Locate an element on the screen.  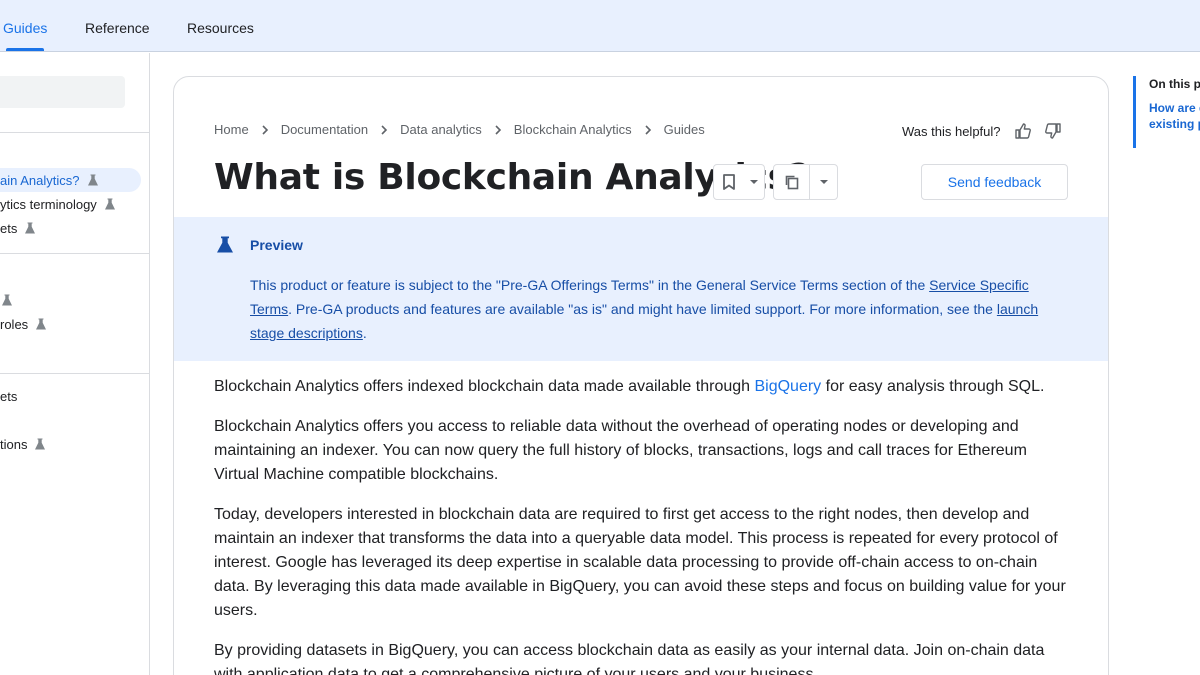
bookmark-icon is located at coordinates (729, 182).